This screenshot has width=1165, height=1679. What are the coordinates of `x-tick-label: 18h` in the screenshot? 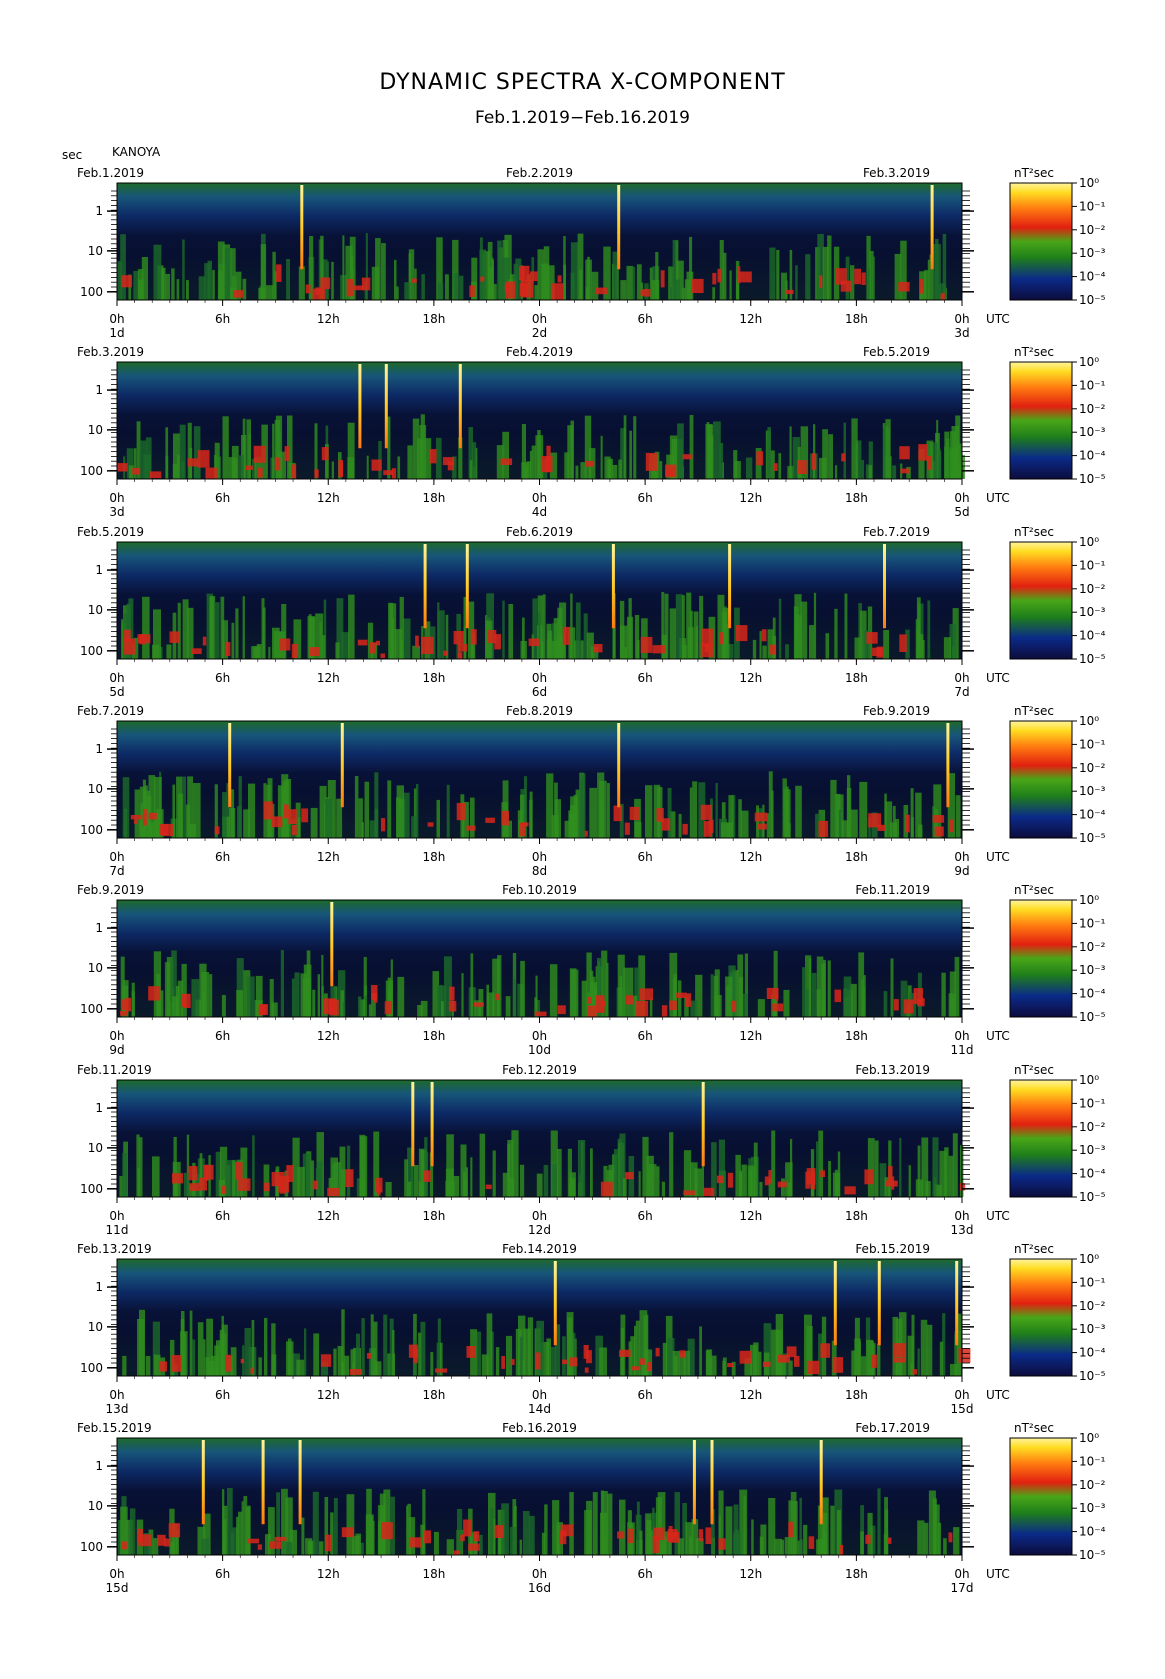 It's located at (433, 1574).